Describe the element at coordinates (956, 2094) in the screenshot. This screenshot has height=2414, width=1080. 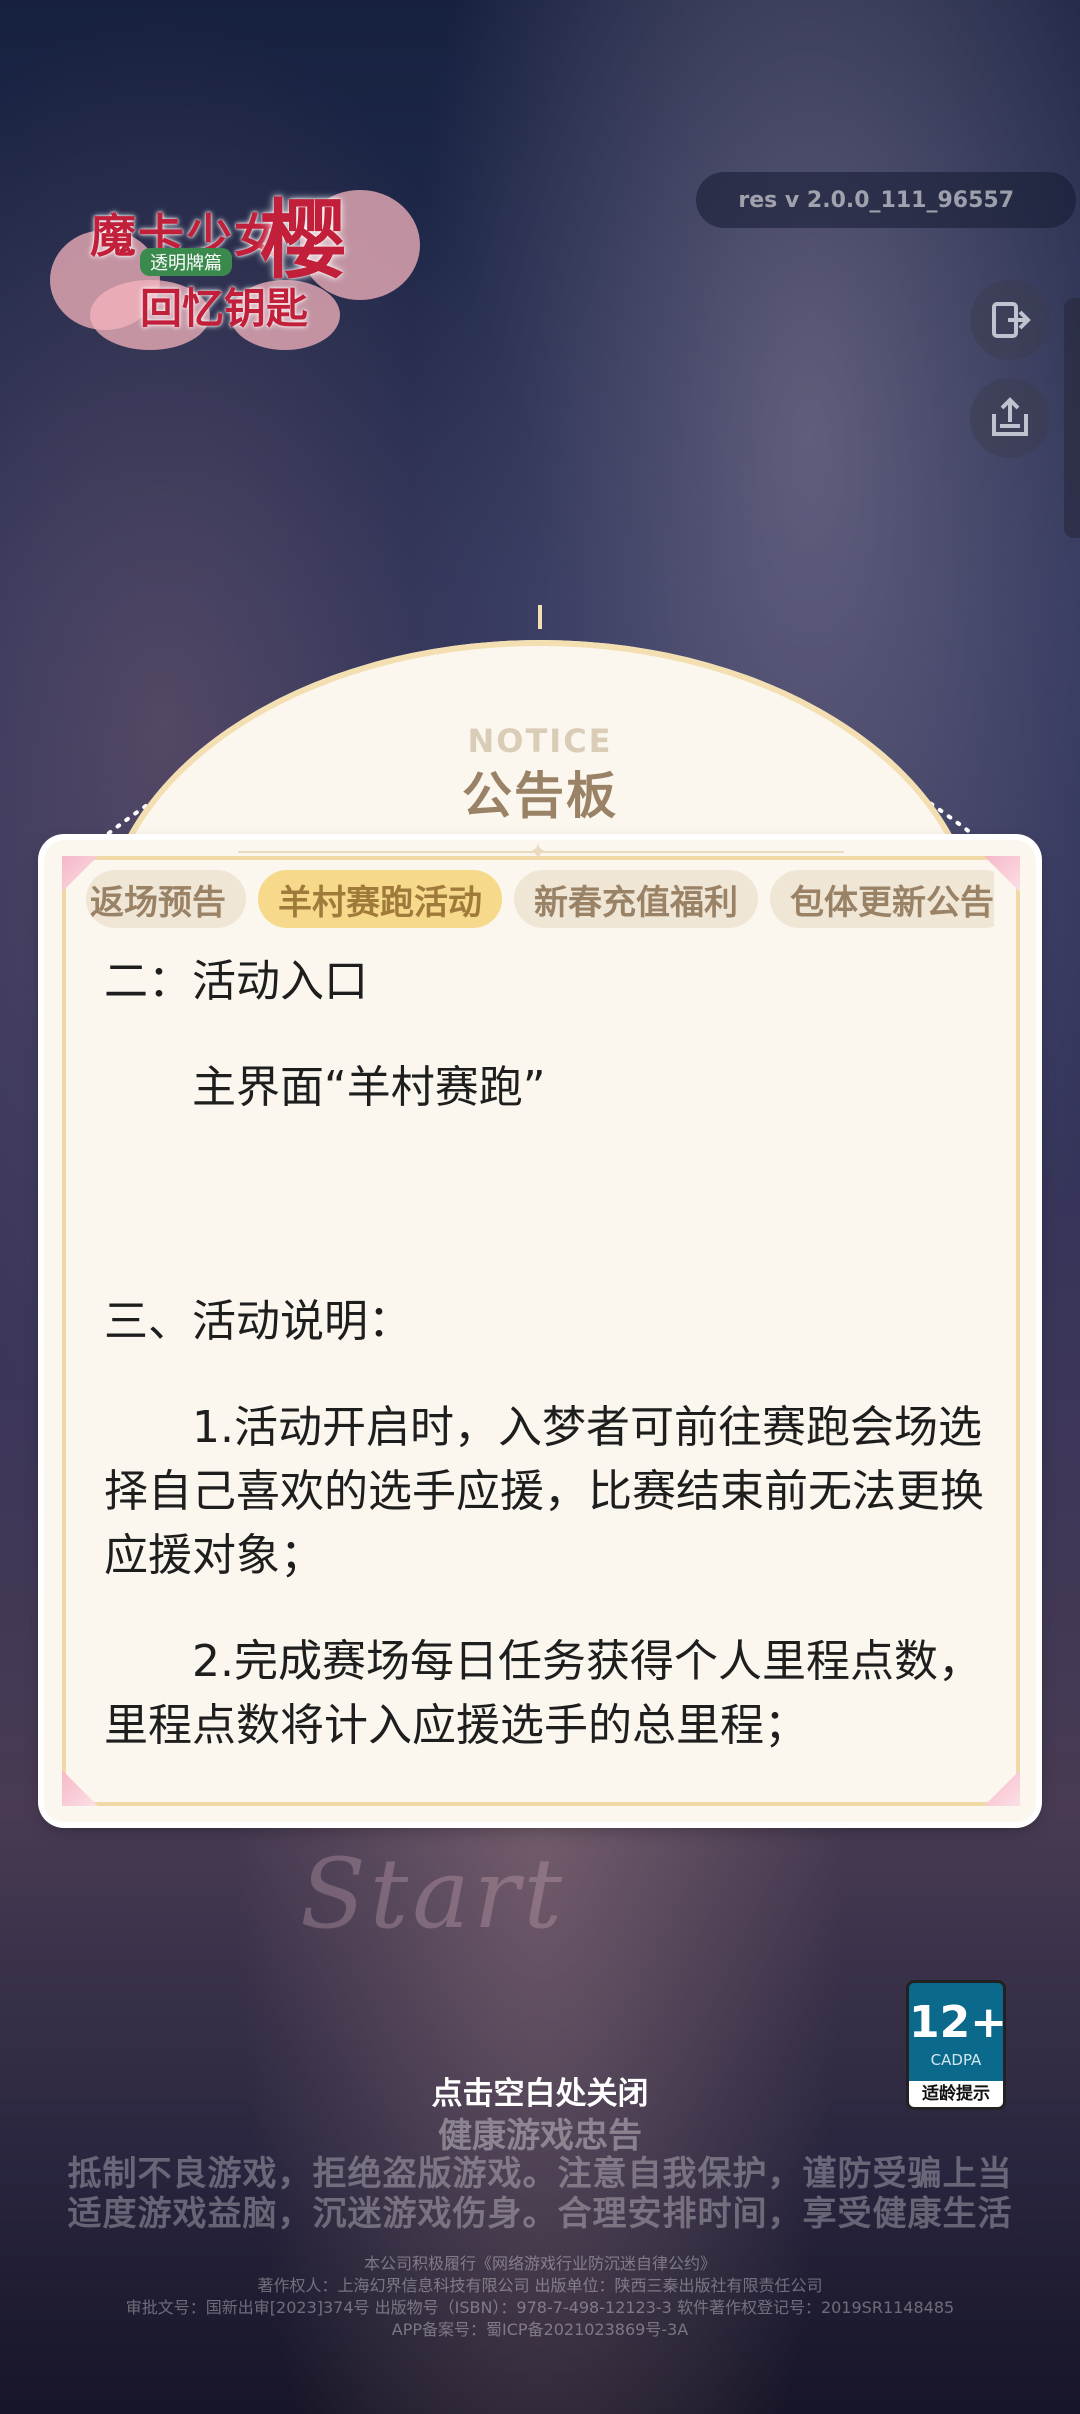
I see `age-rating-label: 适龄提示` at that location.